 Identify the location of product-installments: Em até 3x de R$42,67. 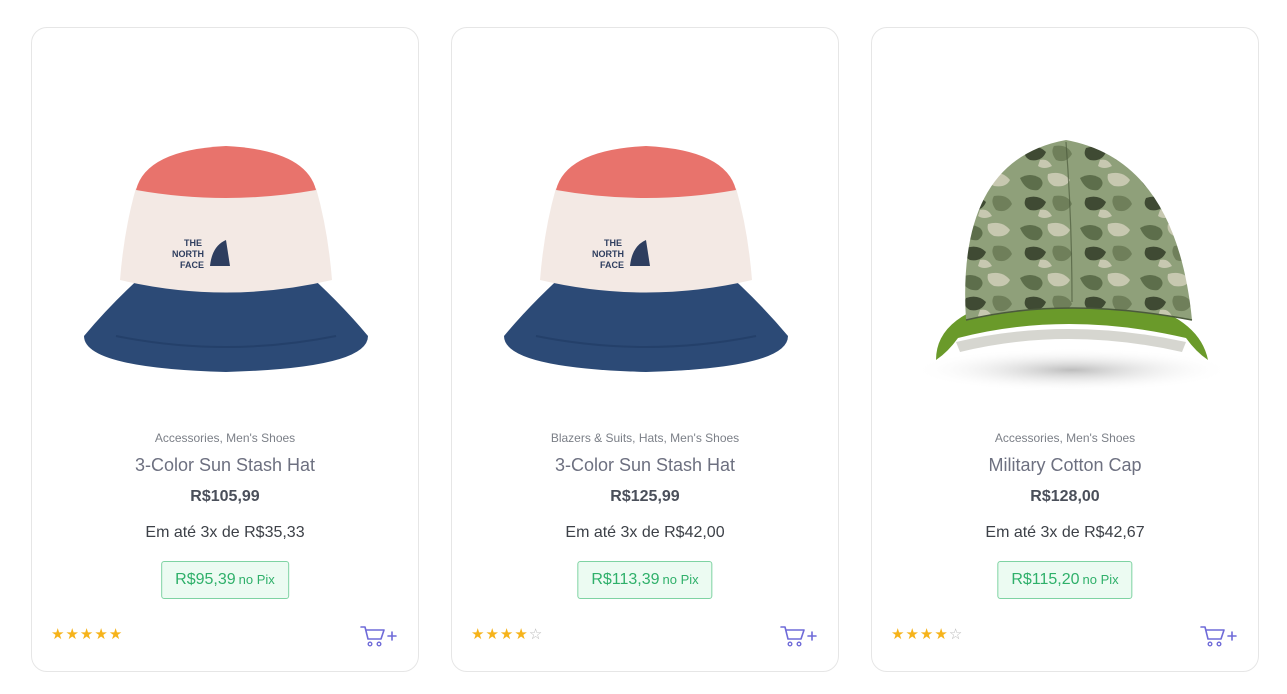
(1065, 532).